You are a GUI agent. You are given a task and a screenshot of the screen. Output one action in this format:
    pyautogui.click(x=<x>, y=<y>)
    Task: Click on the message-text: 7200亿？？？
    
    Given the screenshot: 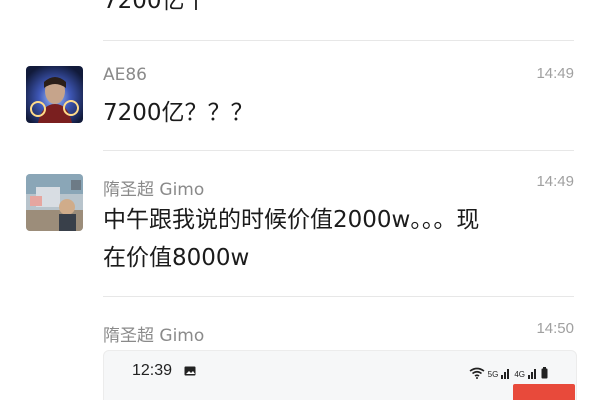 What is the action you would take?
    pyautogui.click(x=333, y=113)
    